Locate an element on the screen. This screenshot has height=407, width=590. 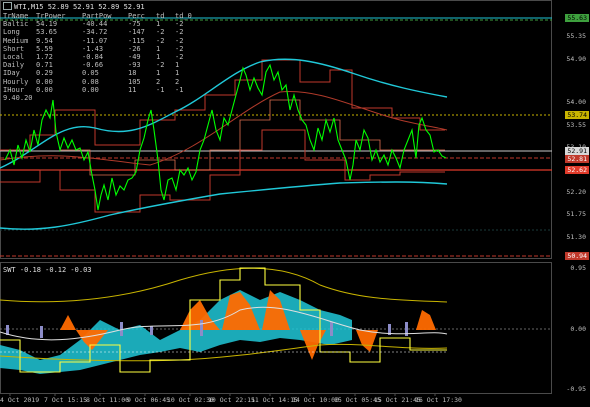
time-label: 7 Oct 15:15 is located at coordinates (66, 400).